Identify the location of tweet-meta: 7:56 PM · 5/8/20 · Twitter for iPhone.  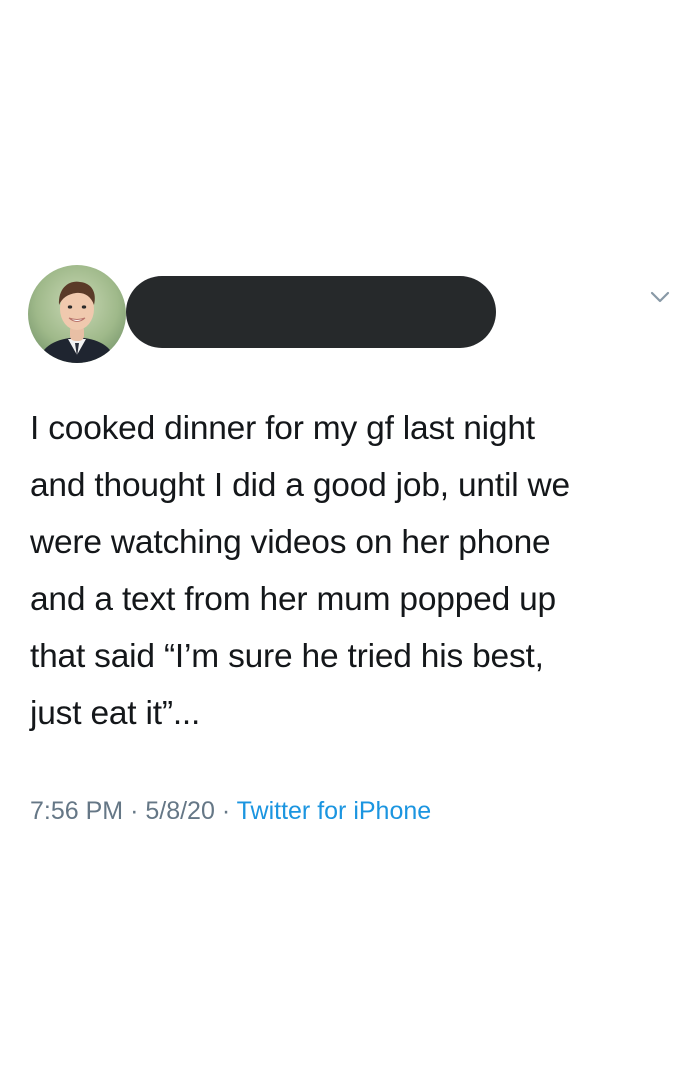
(230, 811).